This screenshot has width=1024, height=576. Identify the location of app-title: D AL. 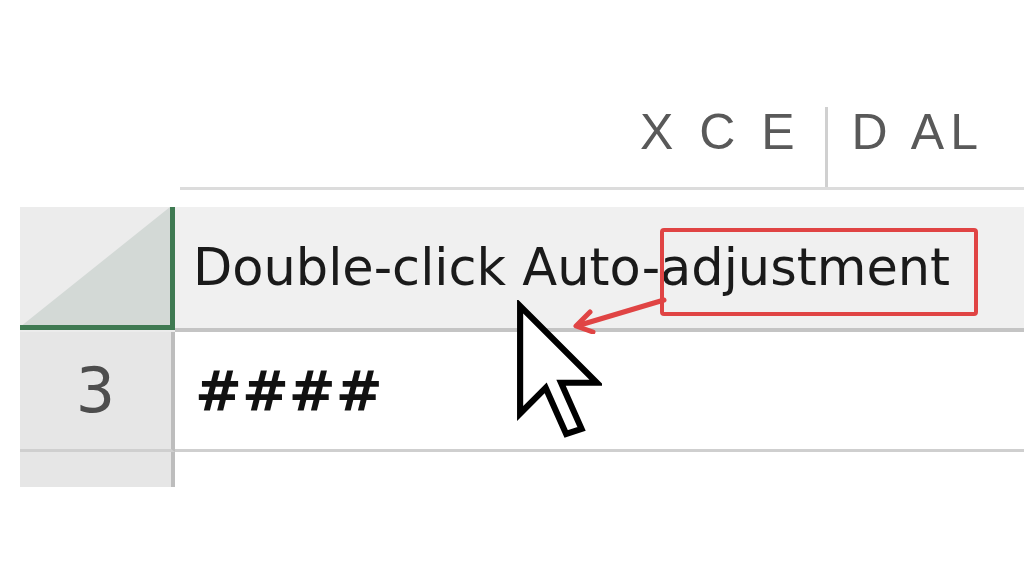
(917, 132).